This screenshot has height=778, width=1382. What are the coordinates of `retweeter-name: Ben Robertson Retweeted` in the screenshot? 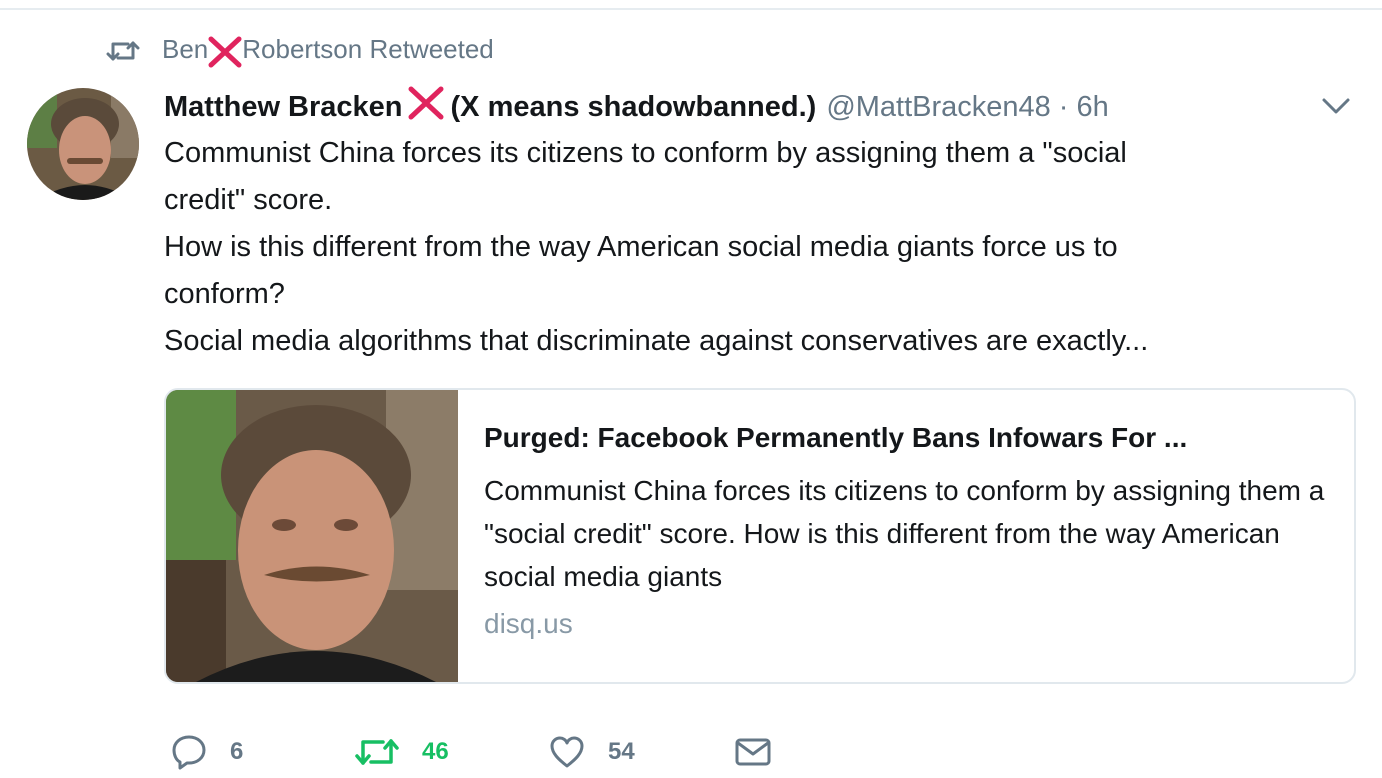 It's located at (328, 51).